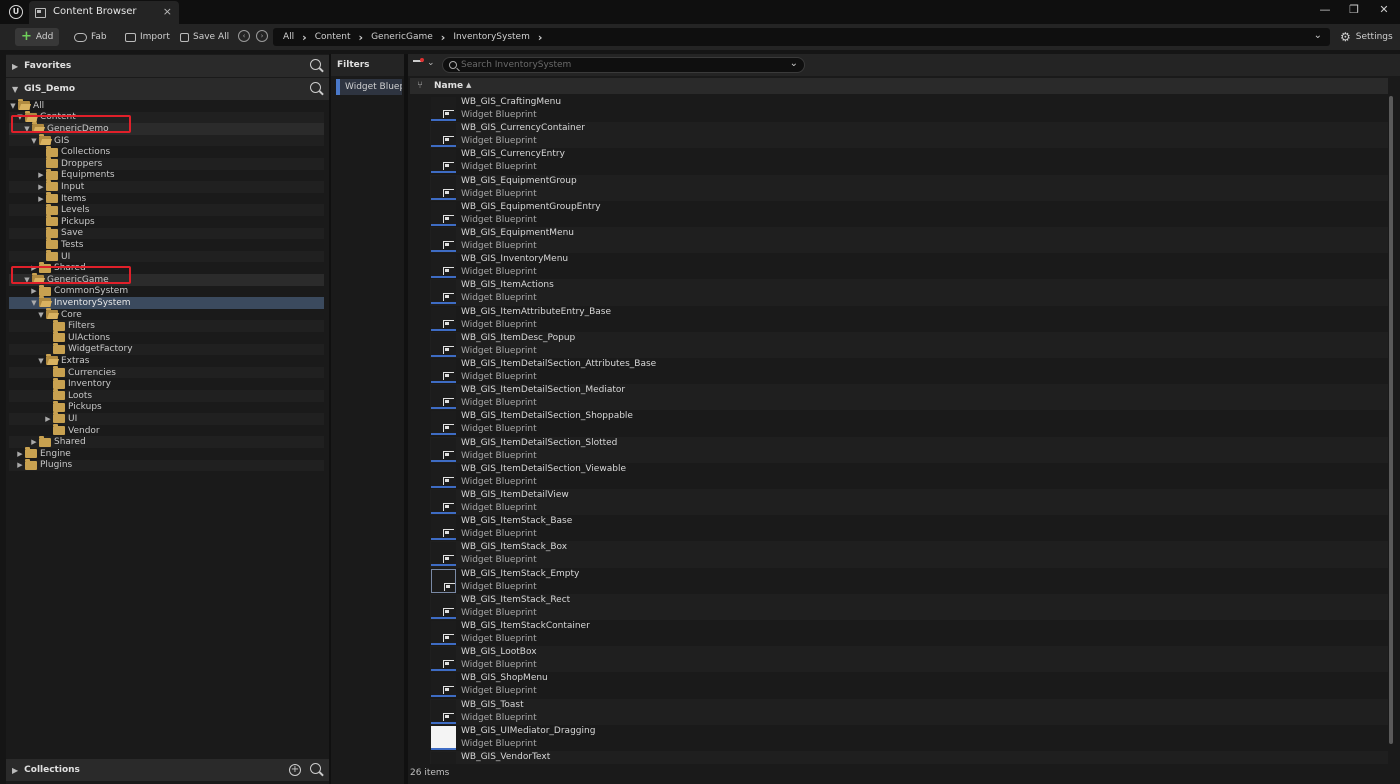 This screenshot has height=784, width=1400. What do you see at coordinates (909, 554) in the screenshot?
I see `asset-row: WB_GIS_ItemStack_Box Widget Blueprint` at bounding box center [909, 554].